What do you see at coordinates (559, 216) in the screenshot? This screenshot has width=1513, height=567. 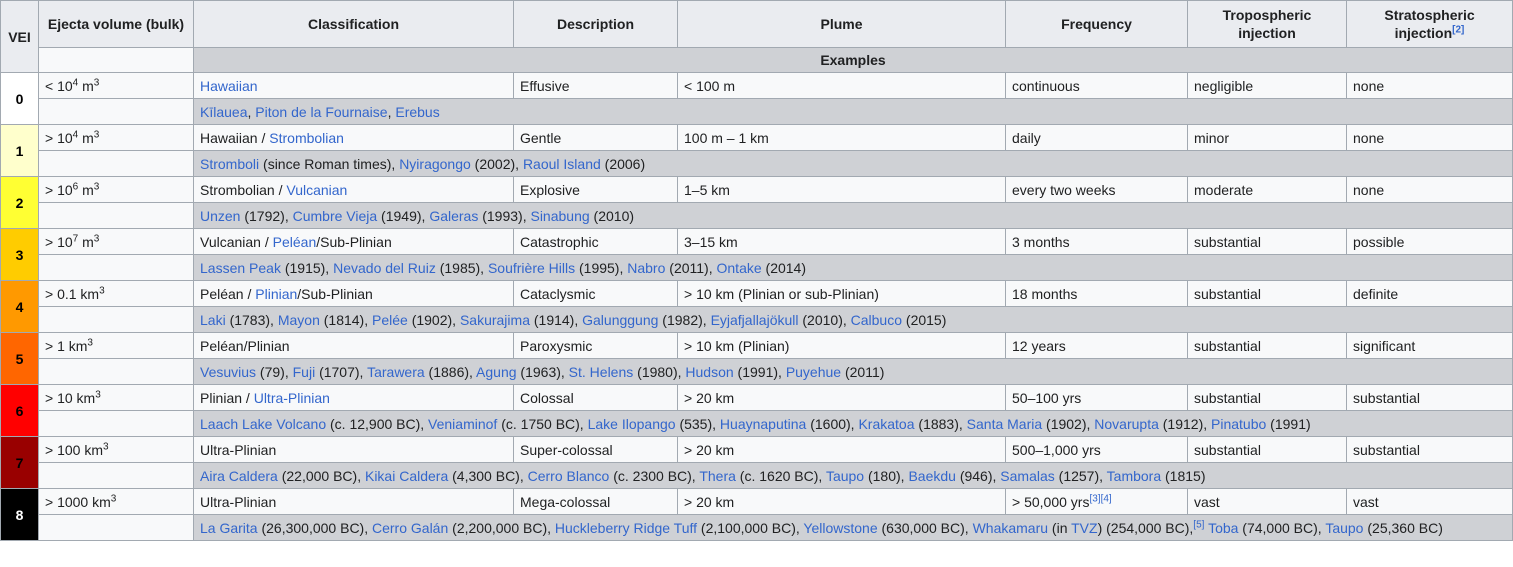 I see `example-link: Sinabung` at bounding box center [559, 216].